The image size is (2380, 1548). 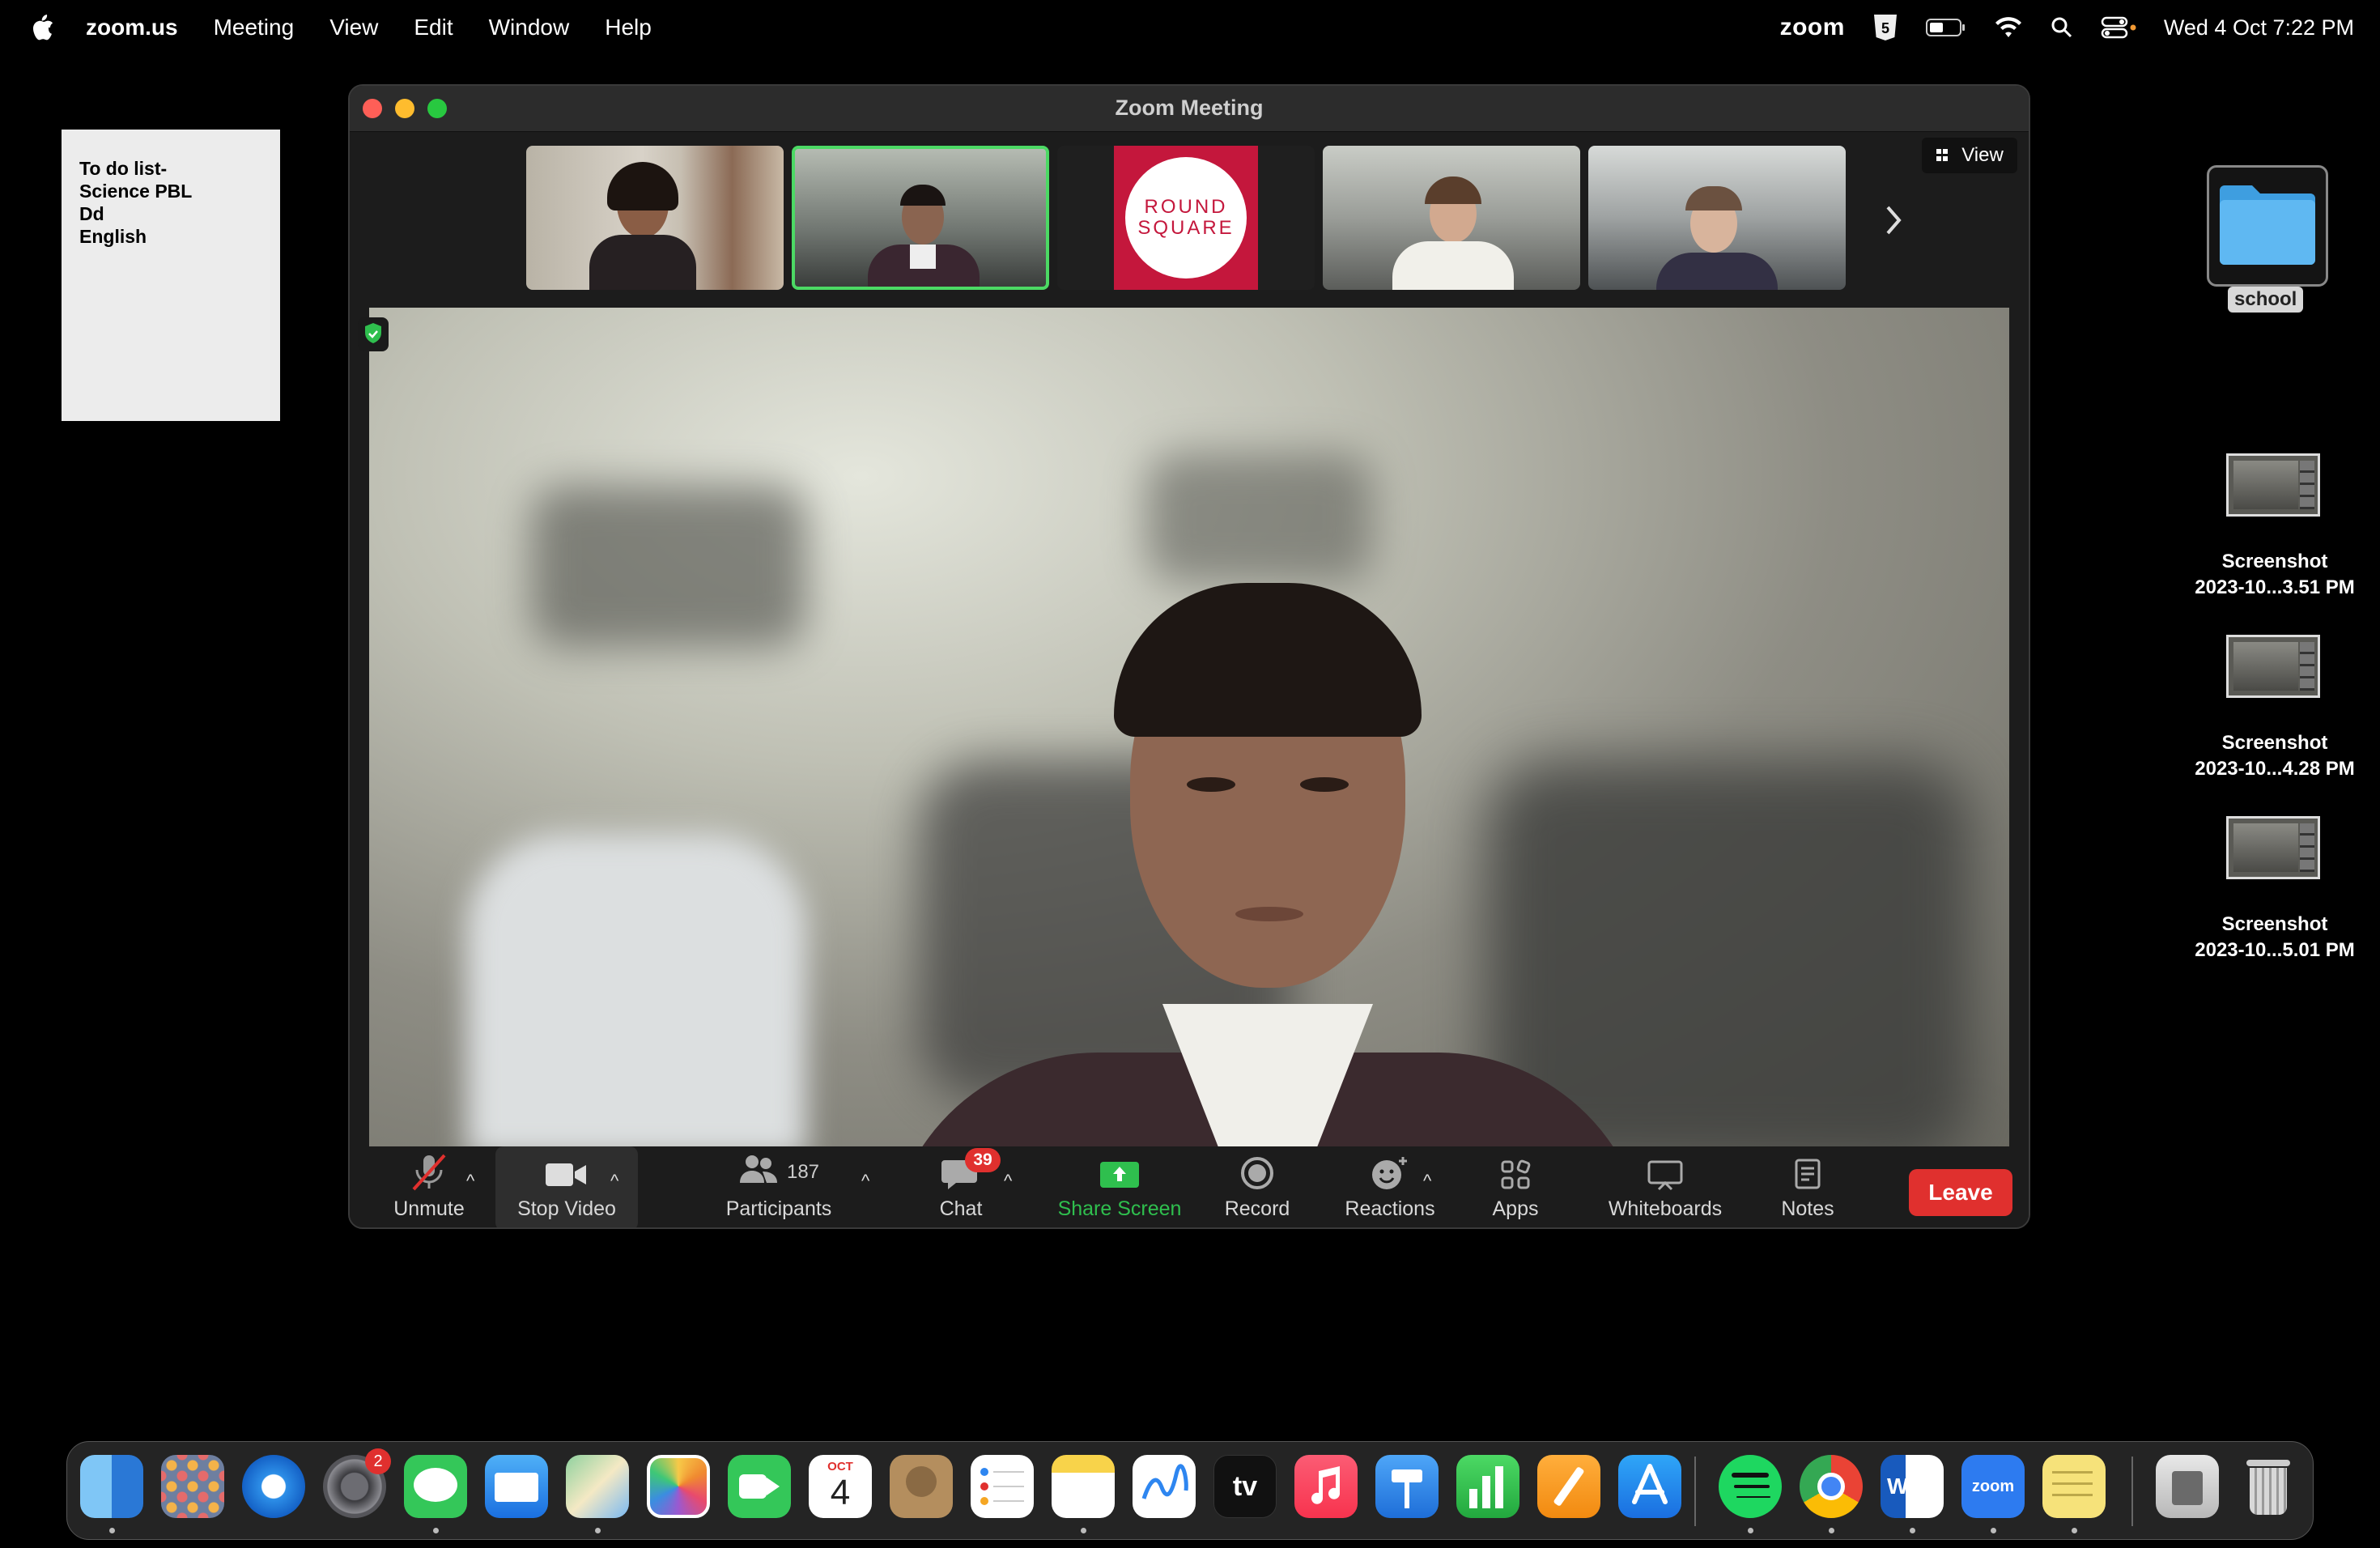 I want to click on wifi-icon, so click(x=2008, y=27).